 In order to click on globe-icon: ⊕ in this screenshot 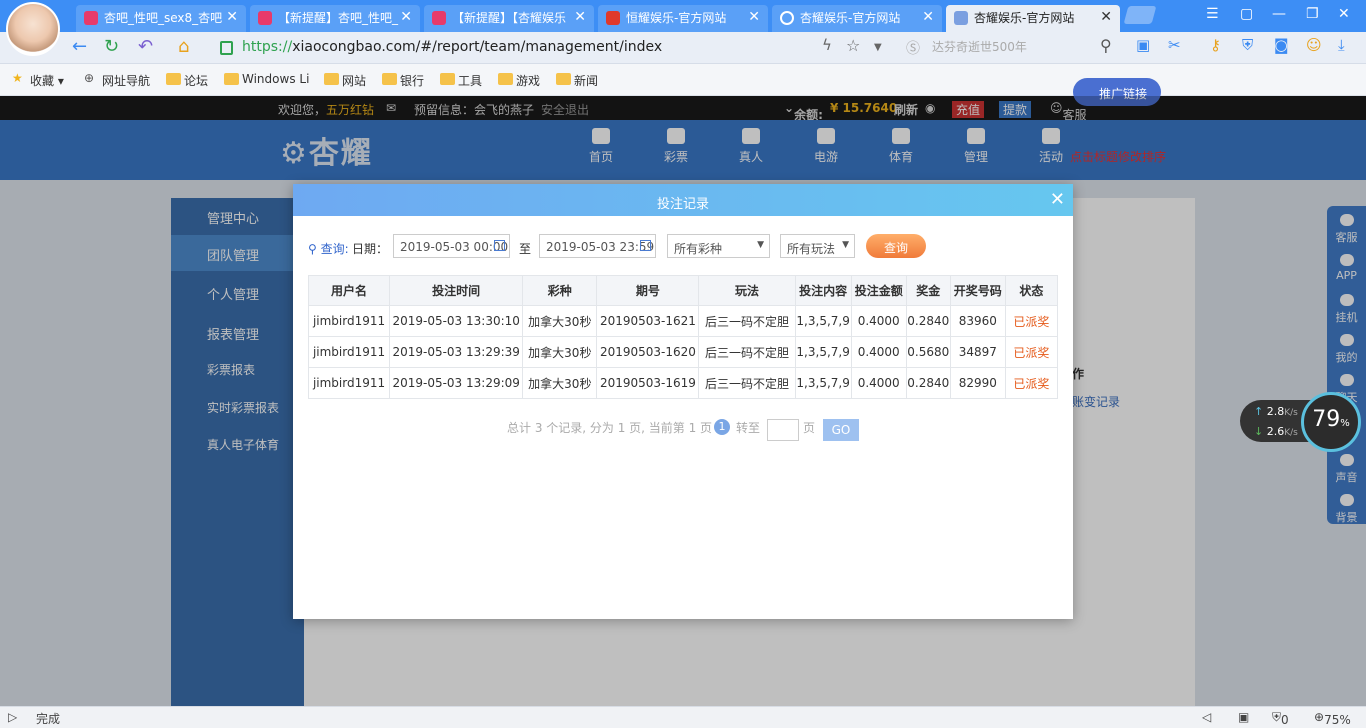, I will do `click(89, 78)`.